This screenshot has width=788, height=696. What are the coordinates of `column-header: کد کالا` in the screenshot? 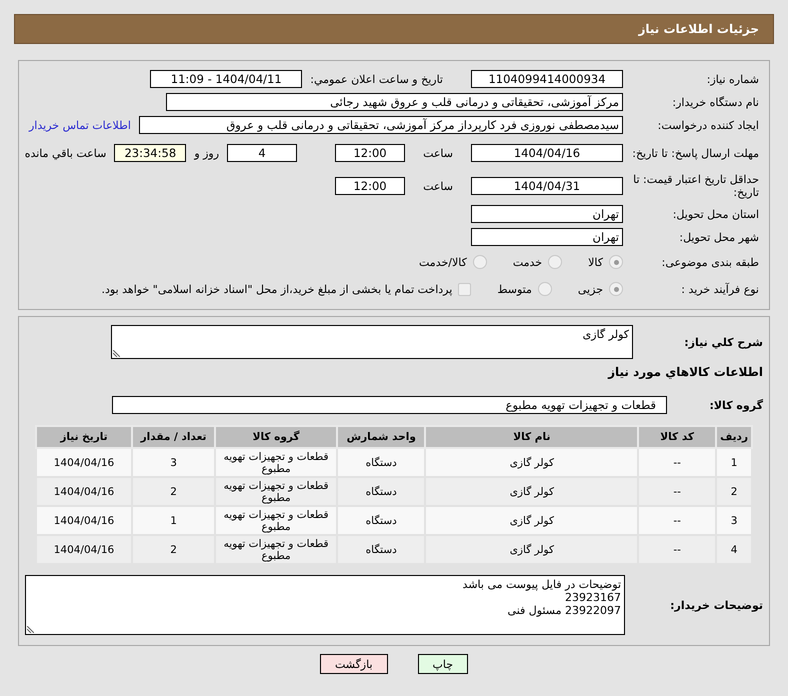 It's located at (677, 437).